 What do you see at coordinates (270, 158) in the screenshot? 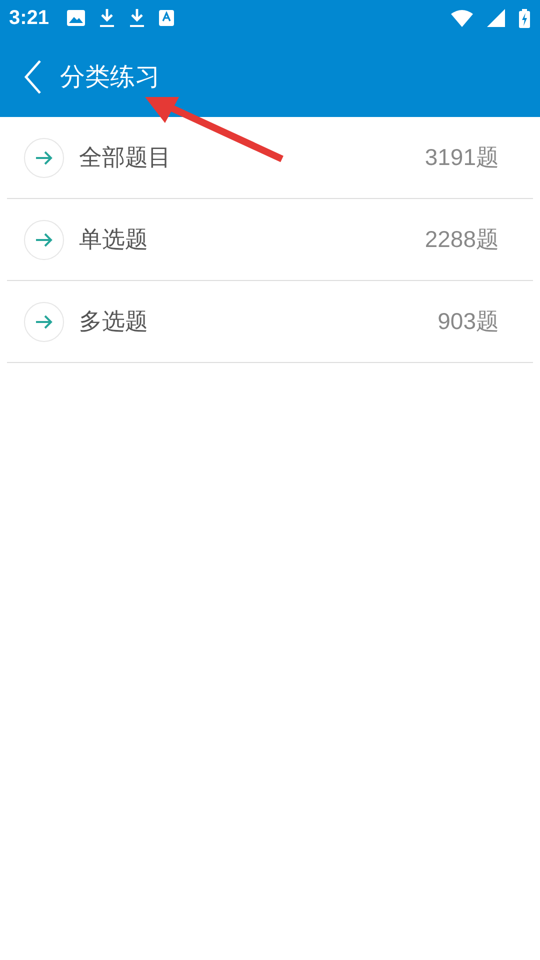
I see `category-row: 全部题目 3191题` at bounding box center [270, 158].